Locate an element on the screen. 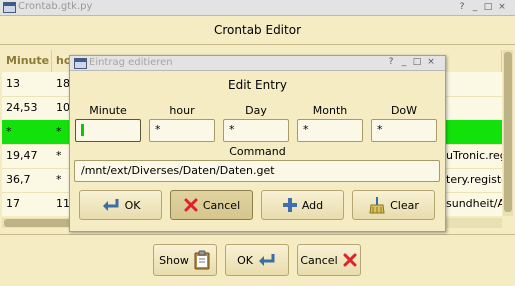 The height and width of the screenshot is (286, 515). dialog-heading: Edit Entry is located at coordinates (257, 85).